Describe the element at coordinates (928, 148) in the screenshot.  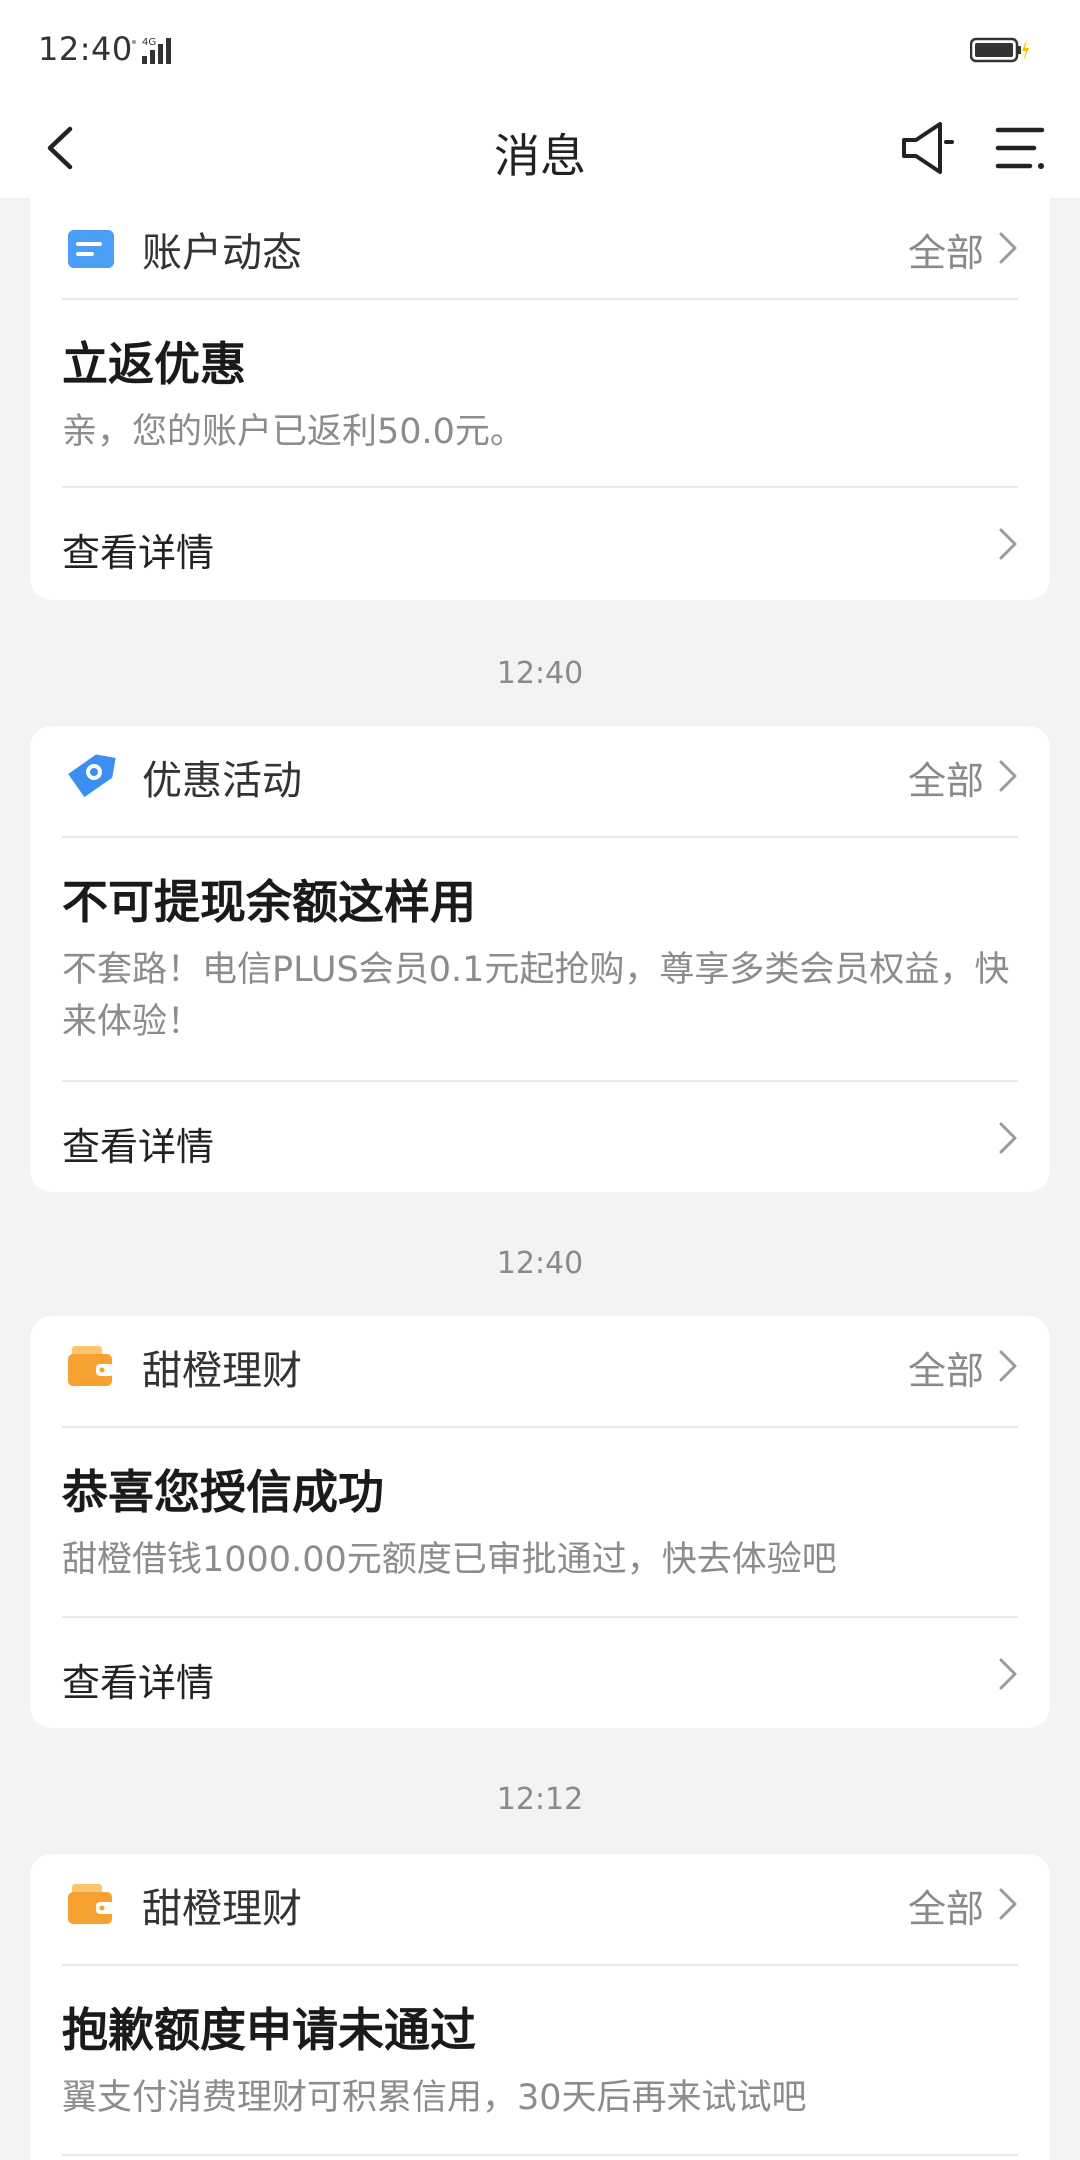
I see `speaker-icon` at that location.